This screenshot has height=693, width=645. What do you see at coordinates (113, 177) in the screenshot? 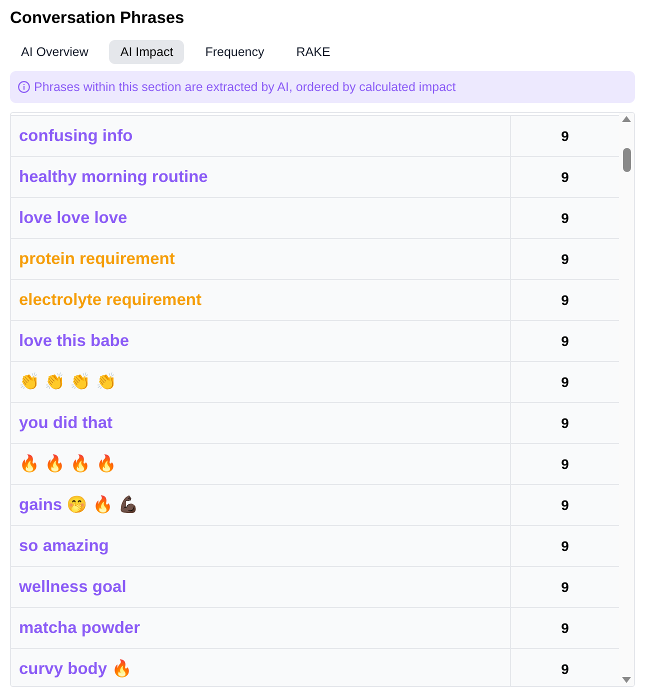
I see `phrase-text: healthy morning routine` at bounding box center [113, 177].